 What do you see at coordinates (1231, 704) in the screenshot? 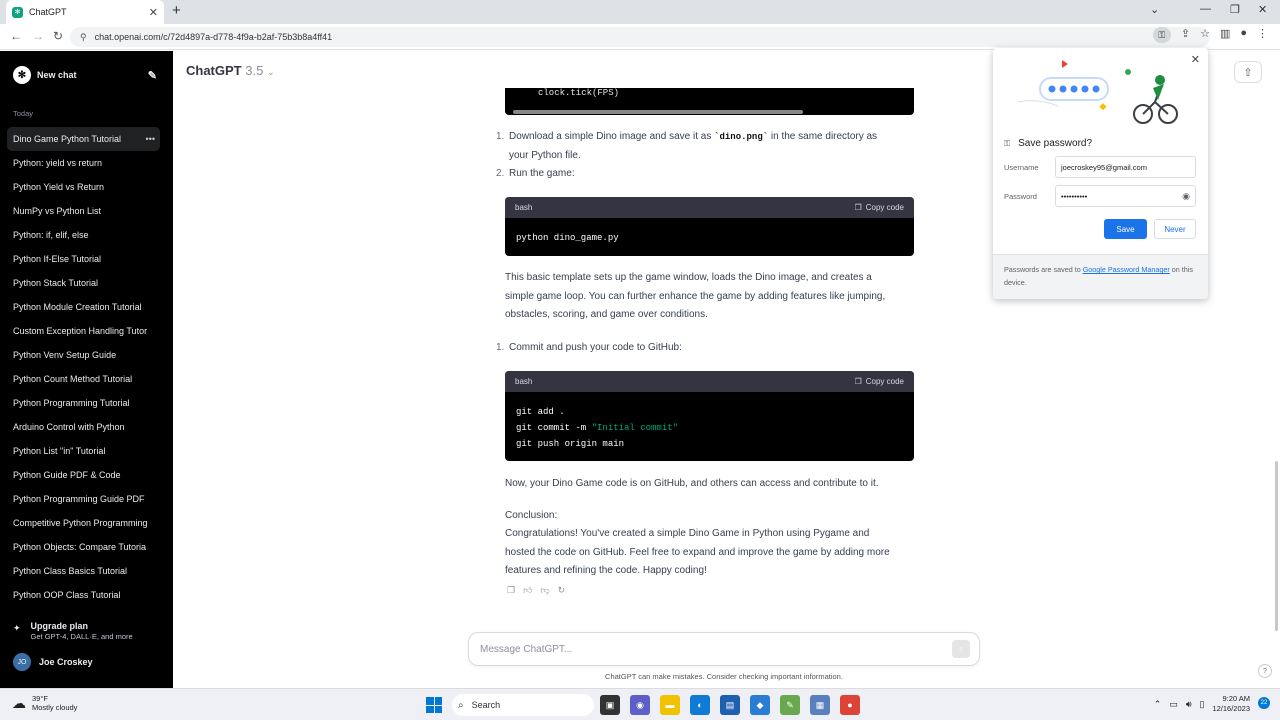
I see `clock: 9:20 AM 12/16/2023` at bounding box center [1231, 704].